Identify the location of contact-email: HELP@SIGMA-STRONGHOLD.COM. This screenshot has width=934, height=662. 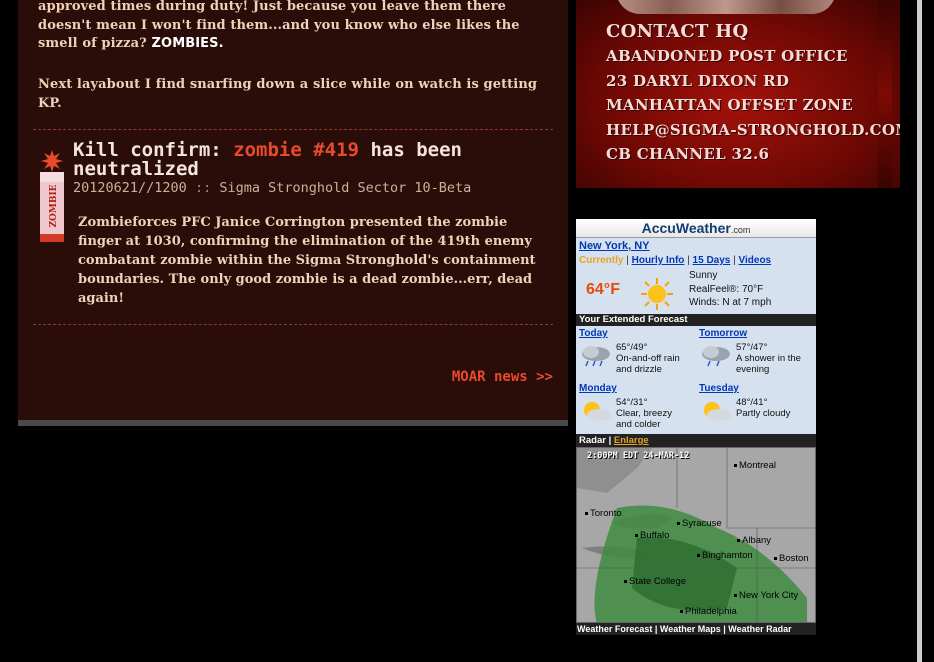
(753, 130).